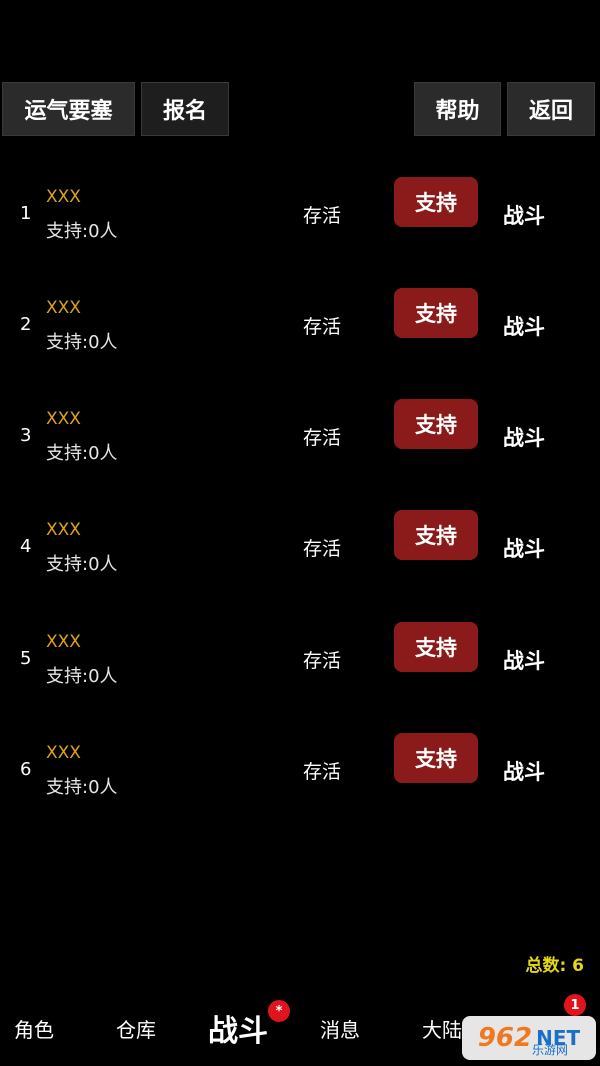  What do you see at coordinates (442, 1028) in the screenshot?
I see `tab-continent: 大陆` at bounding box center [442, 1028].